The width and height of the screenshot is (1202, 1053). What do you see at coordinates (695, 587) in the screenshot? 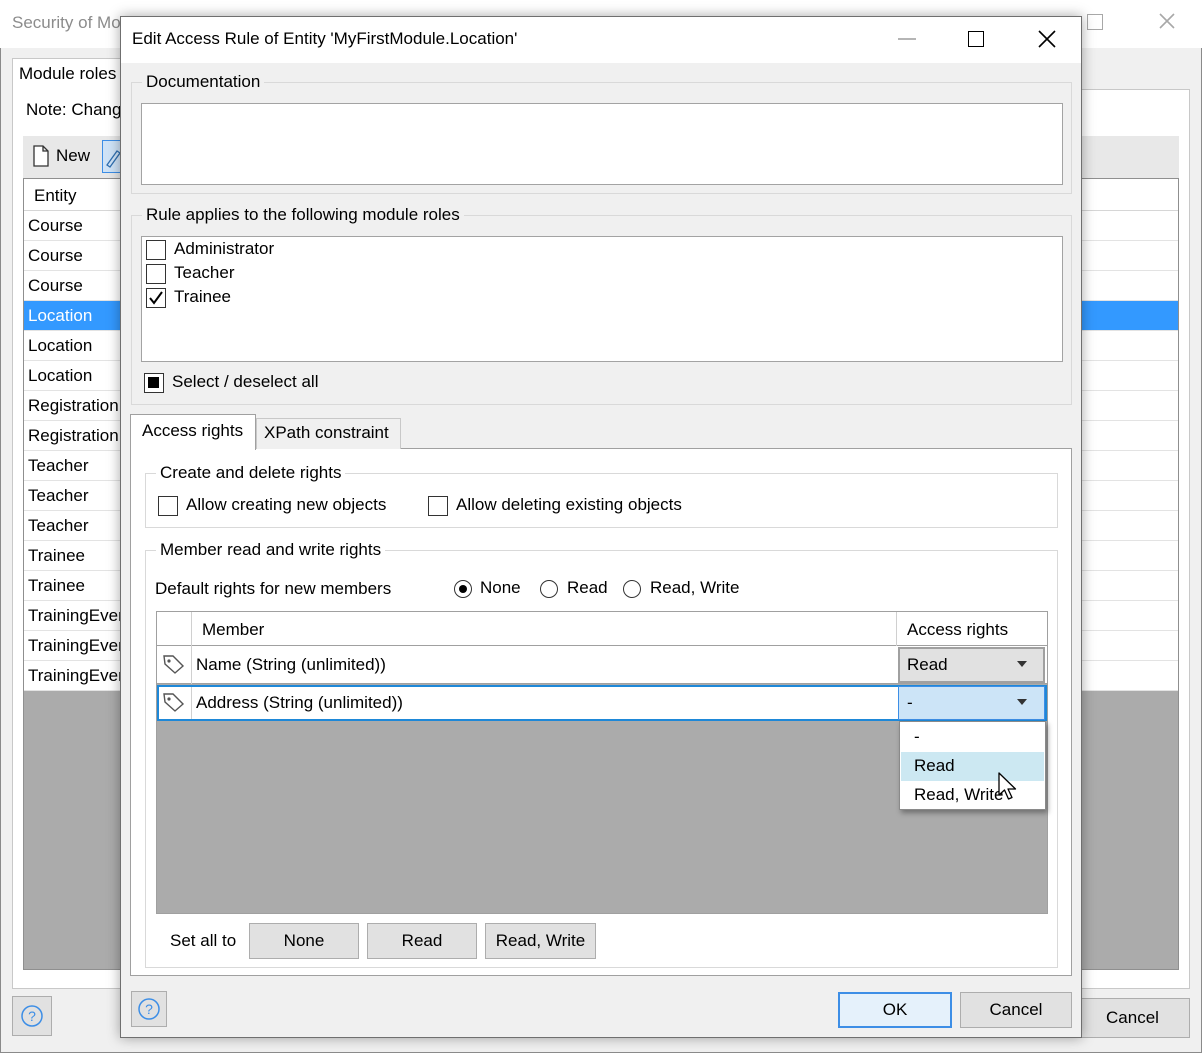
I see `default-readwrite-label: Read, Write` at bounding box center [695, 587].